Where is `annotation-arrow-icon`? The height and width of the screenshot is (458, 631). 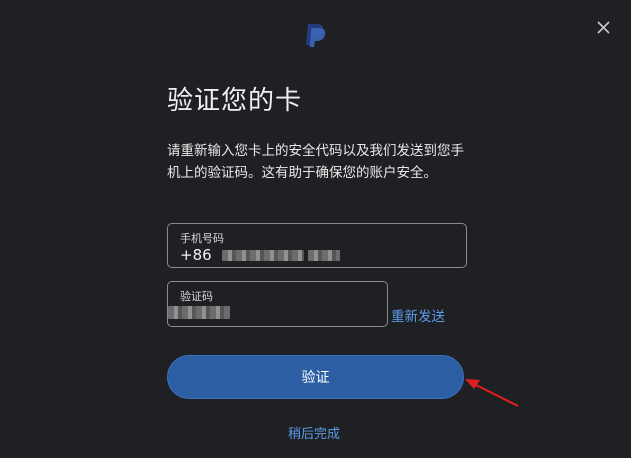 annotation-arrow-icon is located at coordinates (492, 393).